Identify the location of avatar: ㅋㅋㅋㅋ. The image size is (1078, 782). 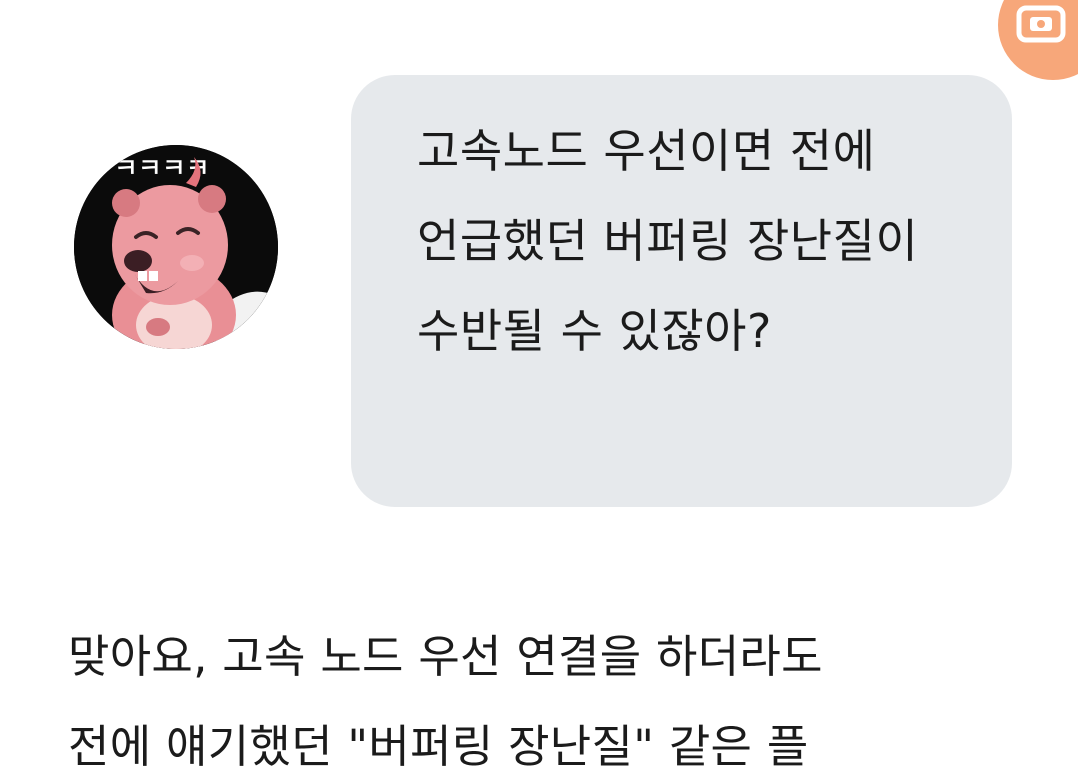
(176, 247).